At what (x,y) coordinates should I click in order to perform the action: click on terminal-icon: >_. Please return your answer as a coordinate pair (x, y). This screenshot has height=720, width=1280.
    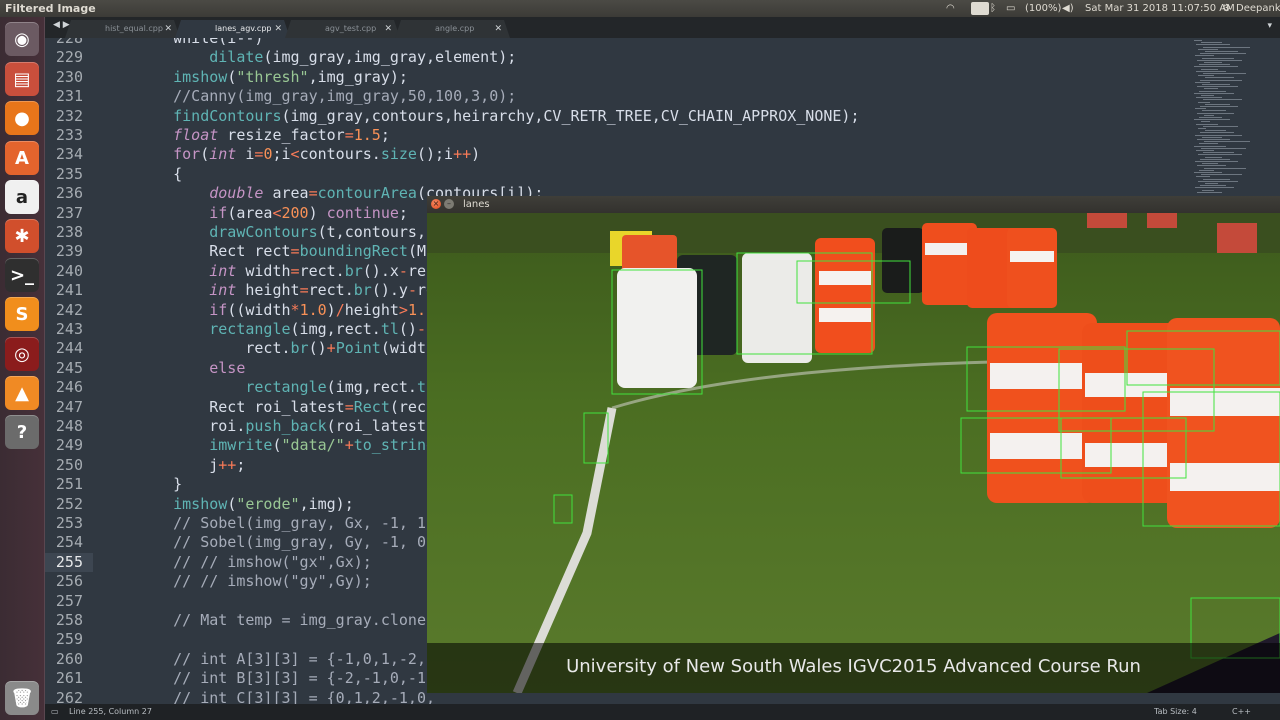
    Looking at the image, I should click on (22, 275).